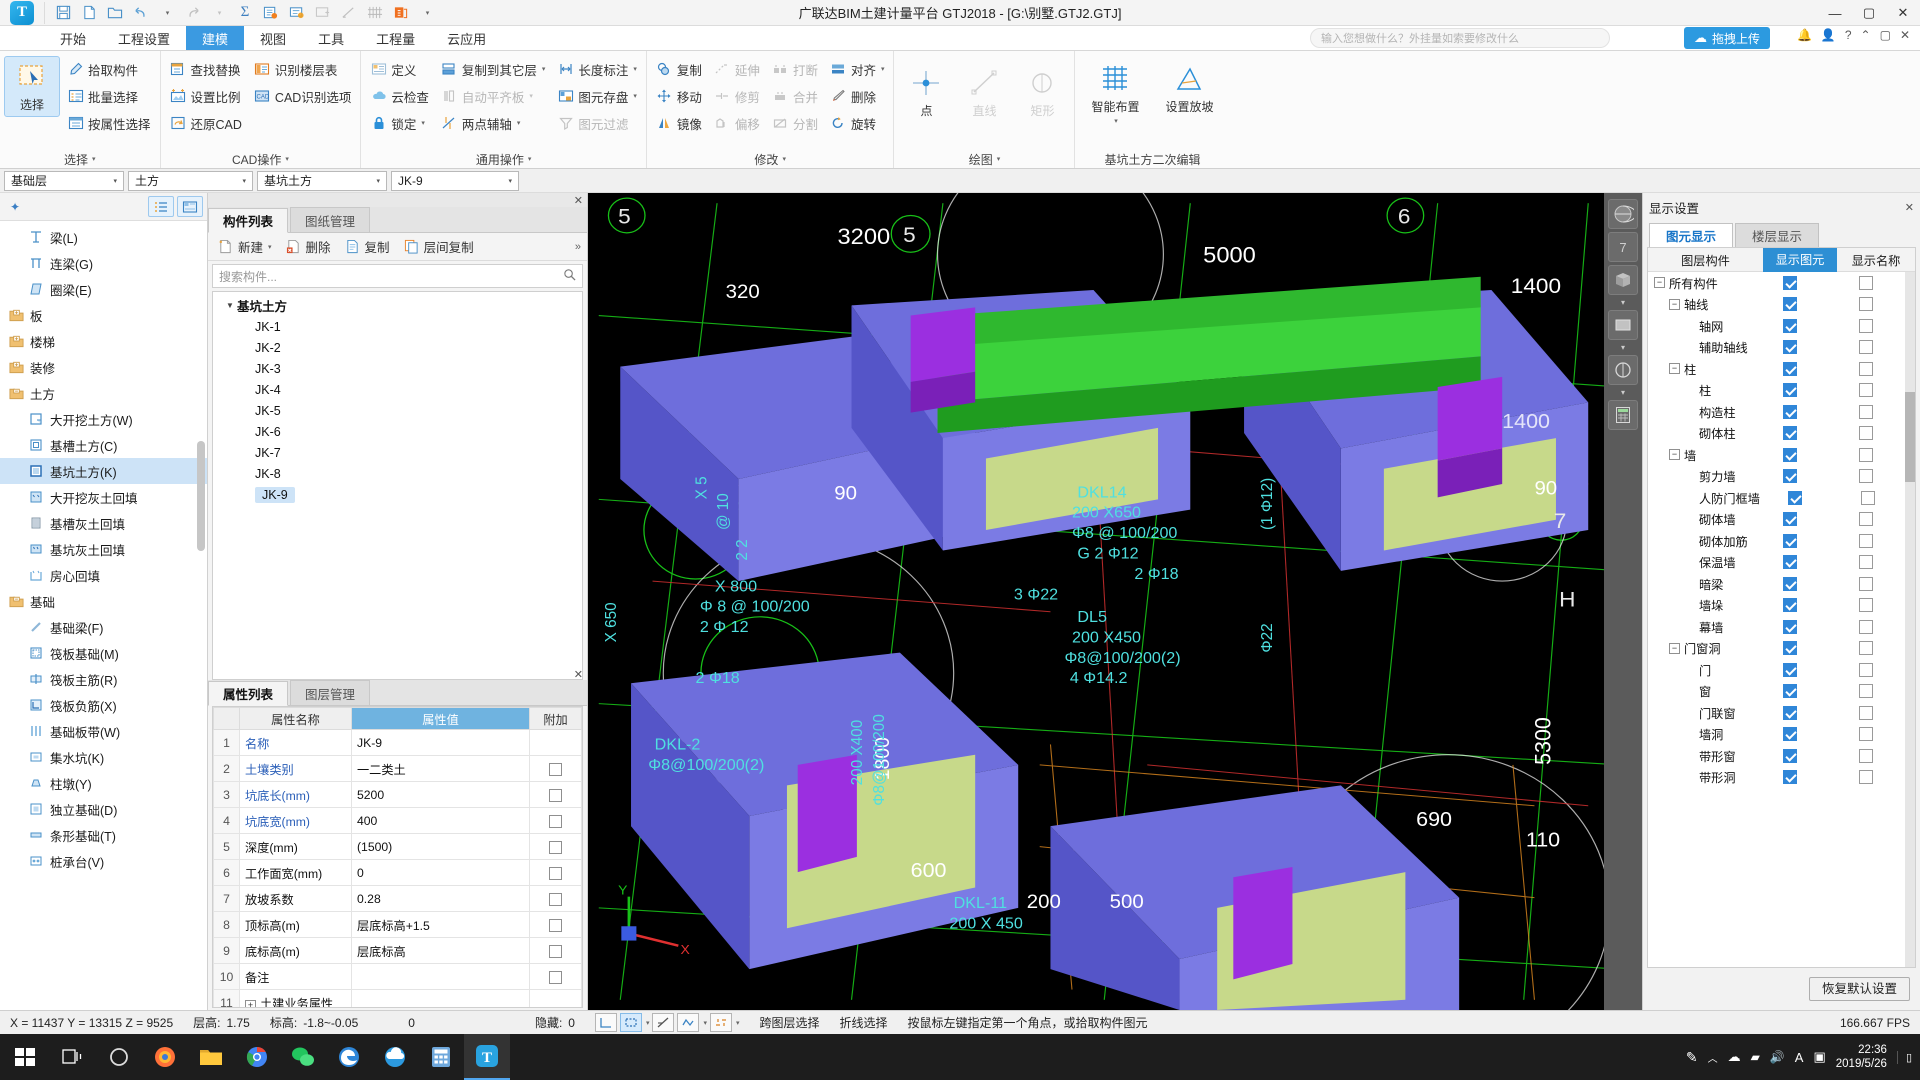  What do you see at coordinates (297, 13) in the screenshot?
I see `report-icon` at bounding box center [297, 13].